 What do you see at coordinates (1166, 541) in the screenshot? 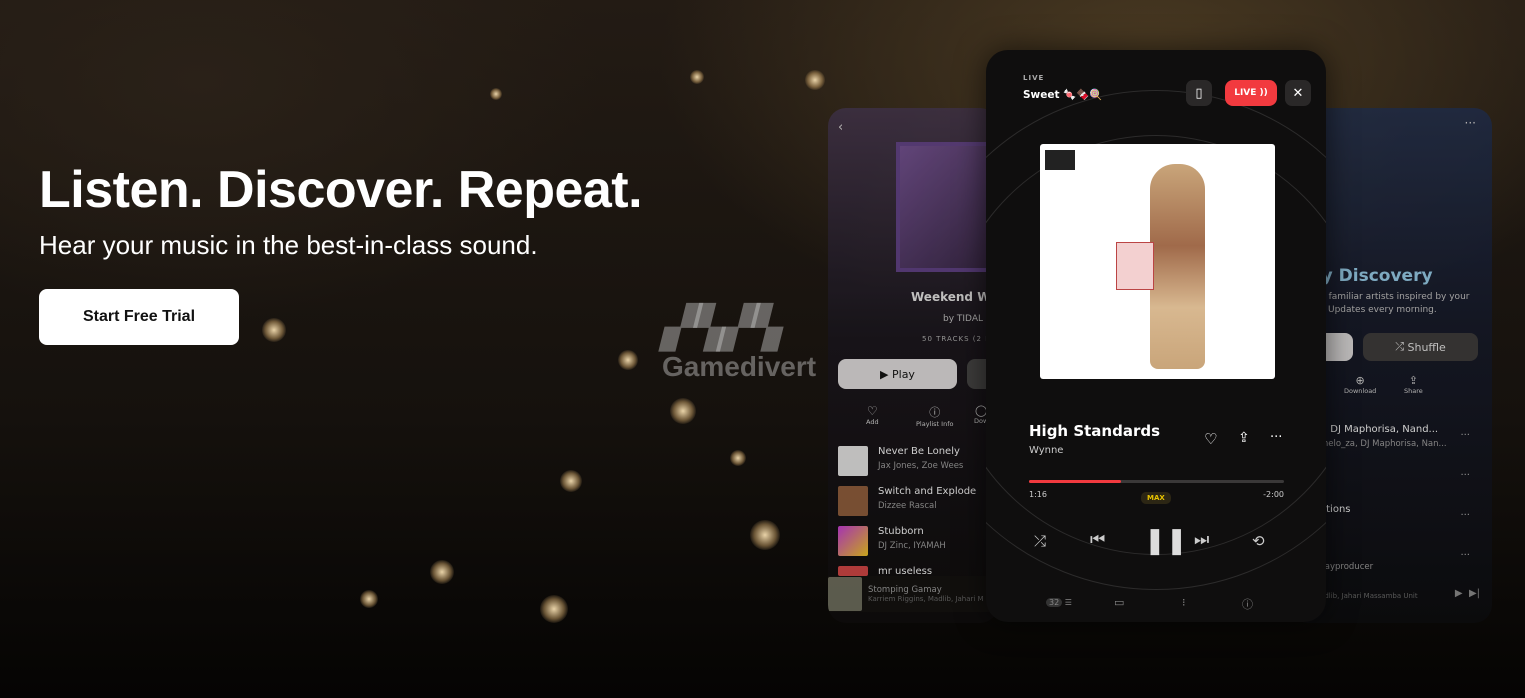
I see `pause-icon: ❚❚` at bounding box center [1166, 541].